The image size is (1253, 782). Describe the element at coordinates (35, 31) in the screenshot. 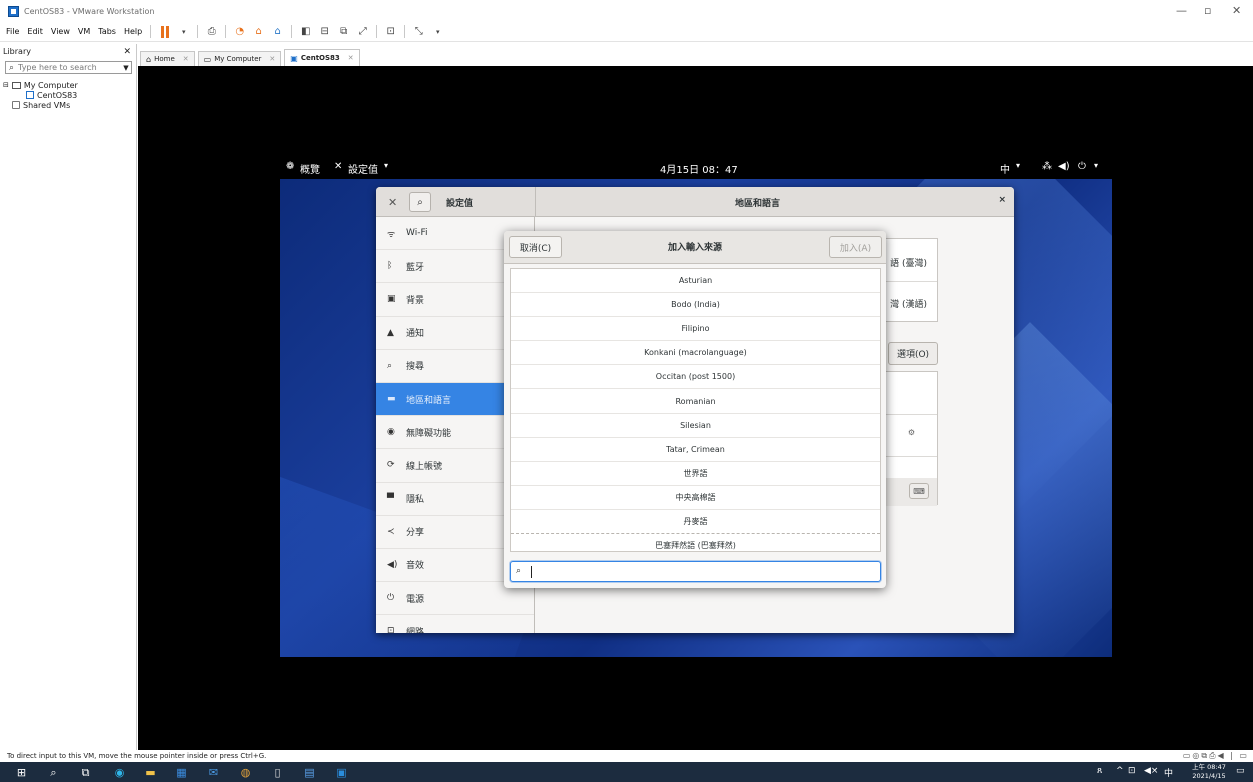

I see `menu-edit: Edit` at that location.